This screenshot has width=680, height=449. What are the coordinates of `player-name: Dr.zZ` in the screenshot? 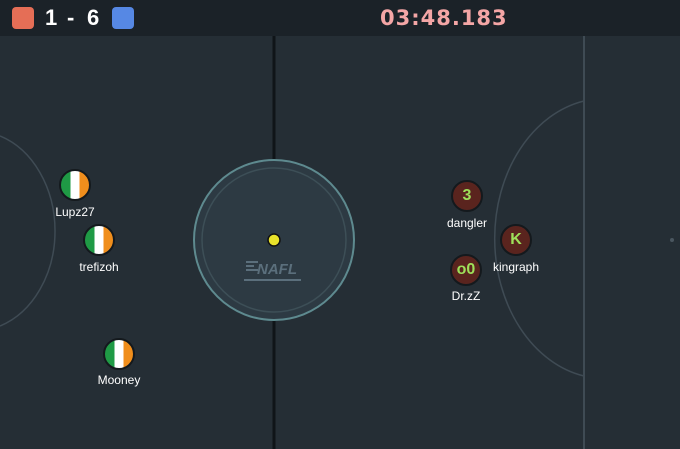 It's located at (466, 296).